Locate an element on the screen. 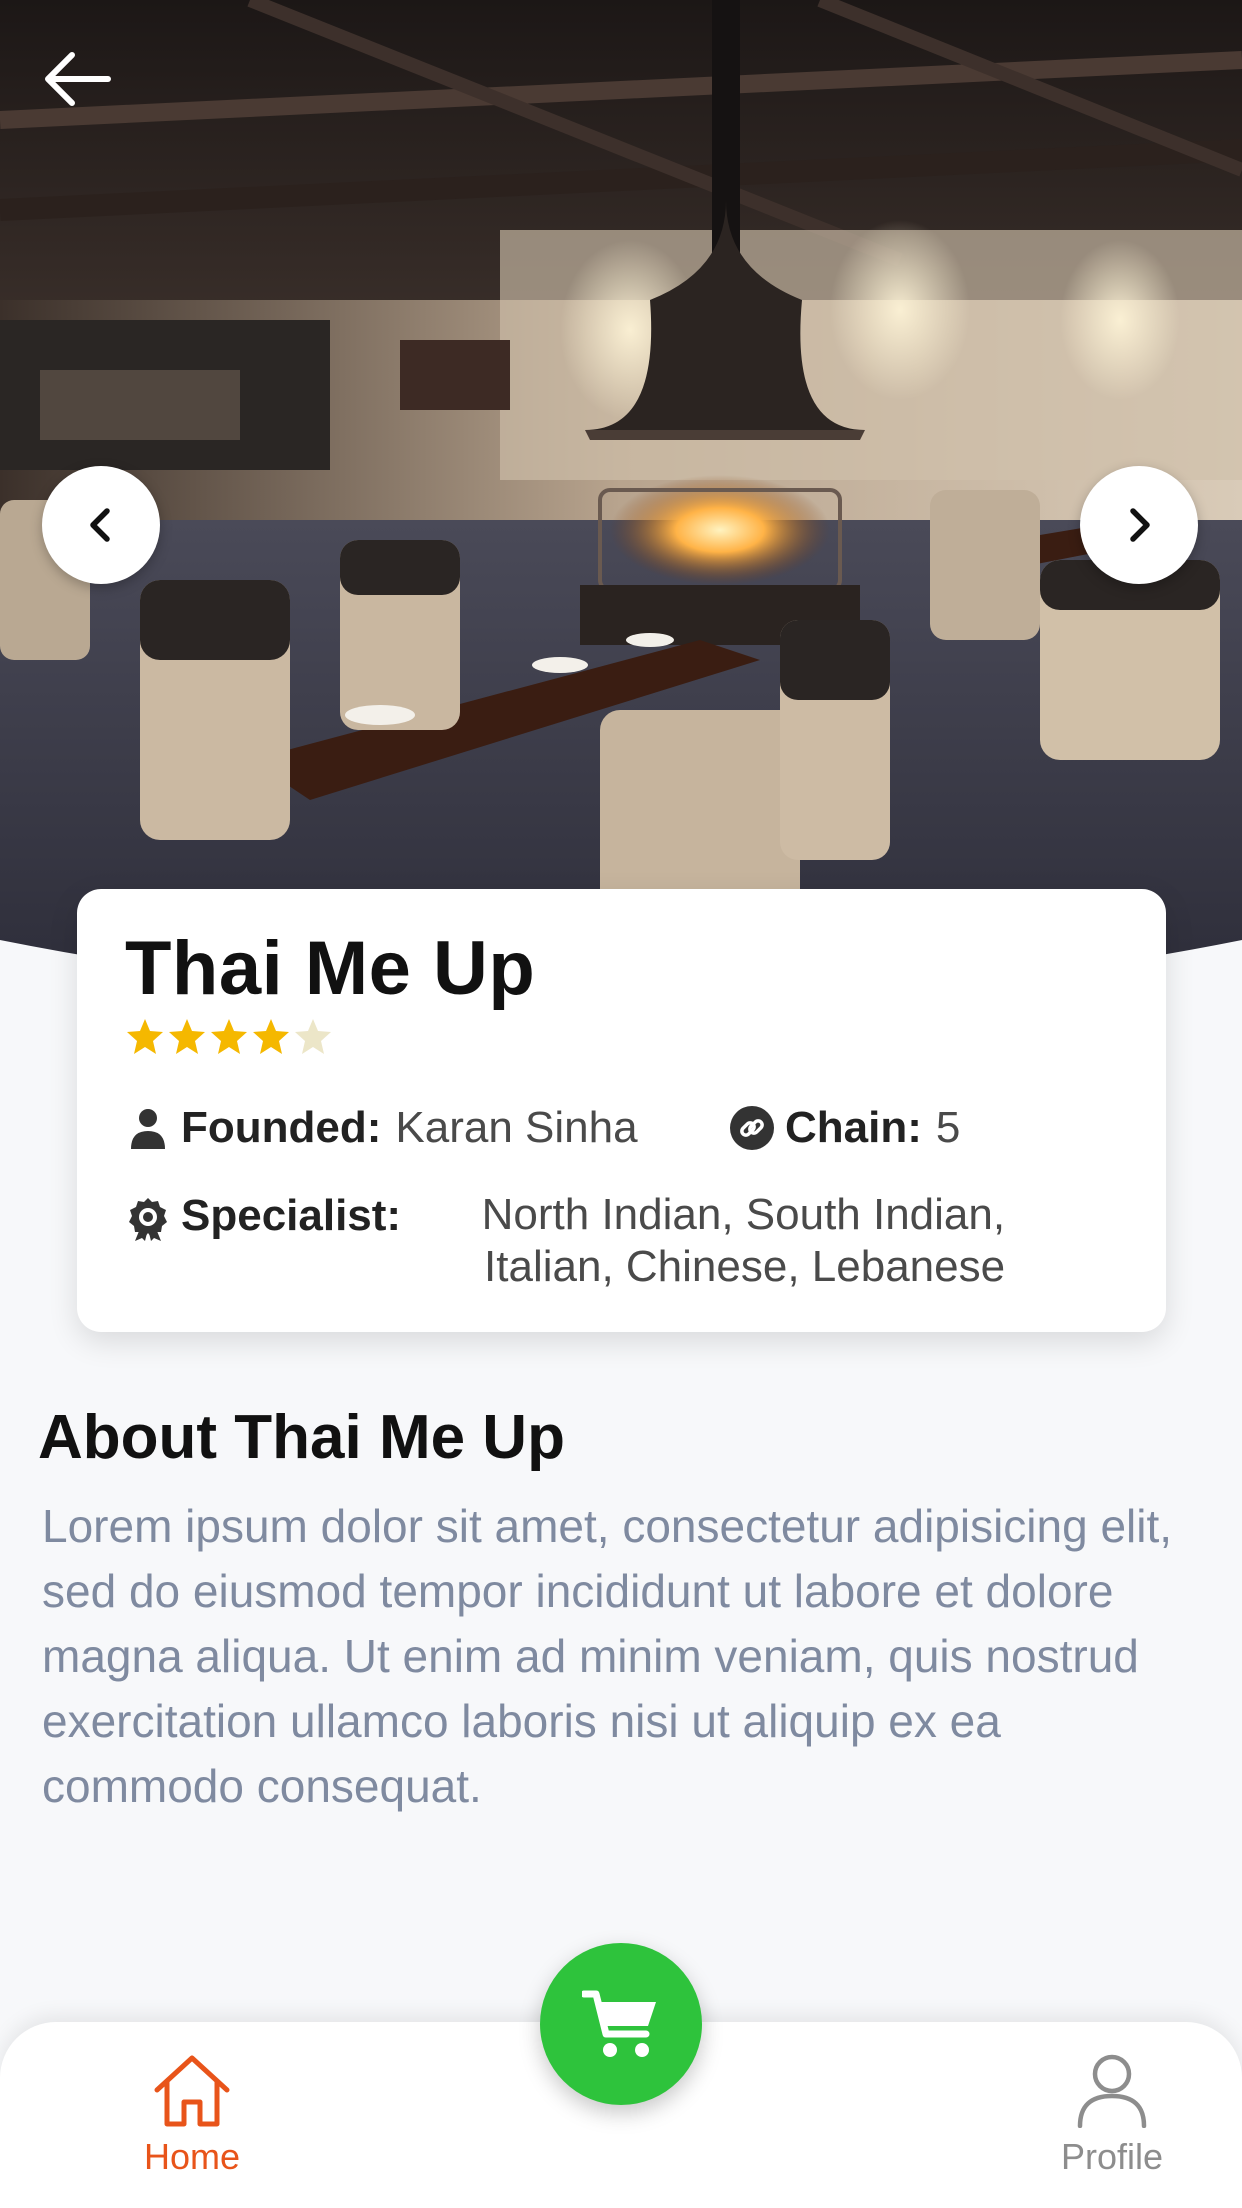 This screenshot has width=1242, height=2208. nav-profile: Profile is located at coordinates (1112, 2122).